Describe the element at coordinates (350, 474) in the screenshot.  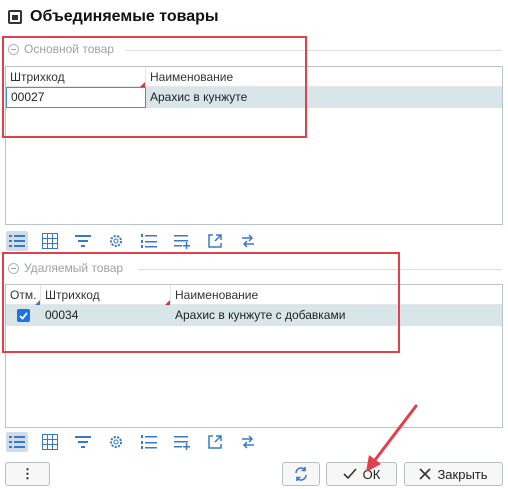
I see `checkmark-icon` at that location.